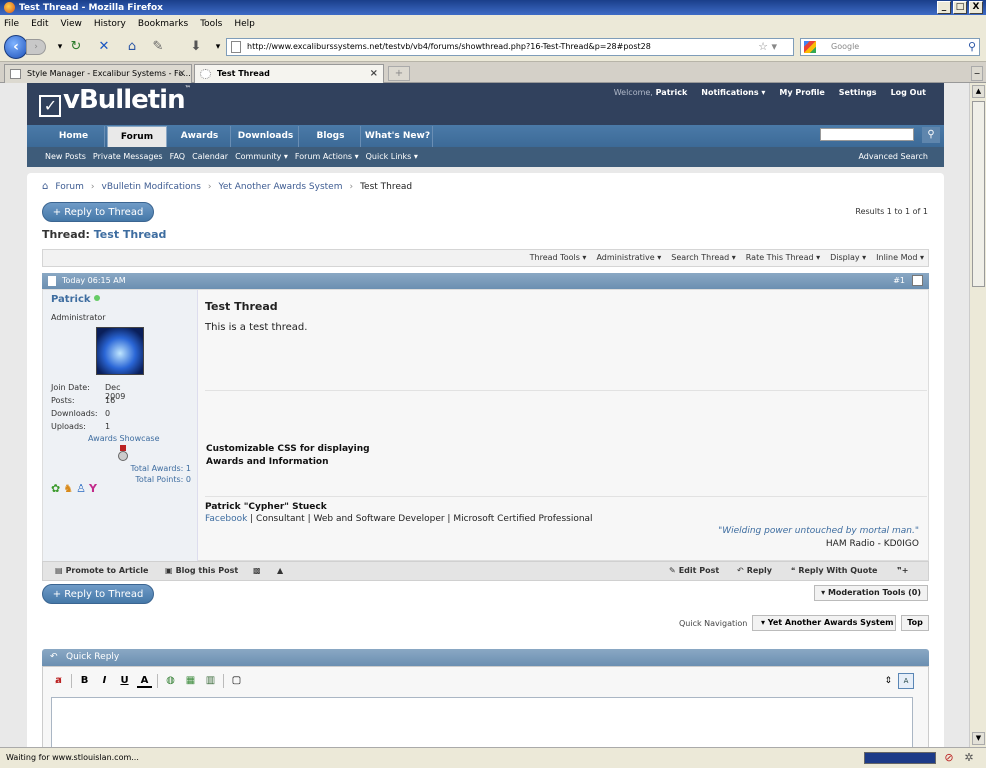  I want to click on switch-editor-icon: A, so click(906, 681).